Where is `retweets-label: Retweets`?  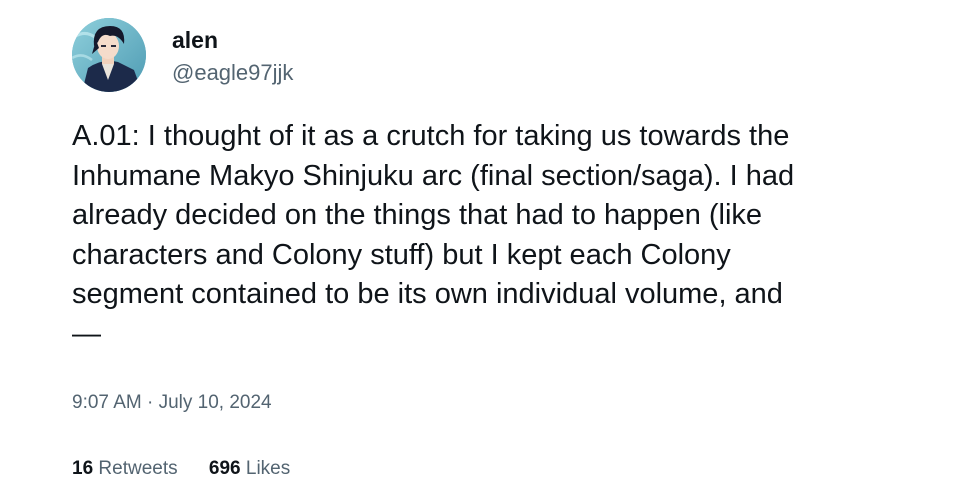
retweets-label: Retweets is located at coordinates (138, 468).